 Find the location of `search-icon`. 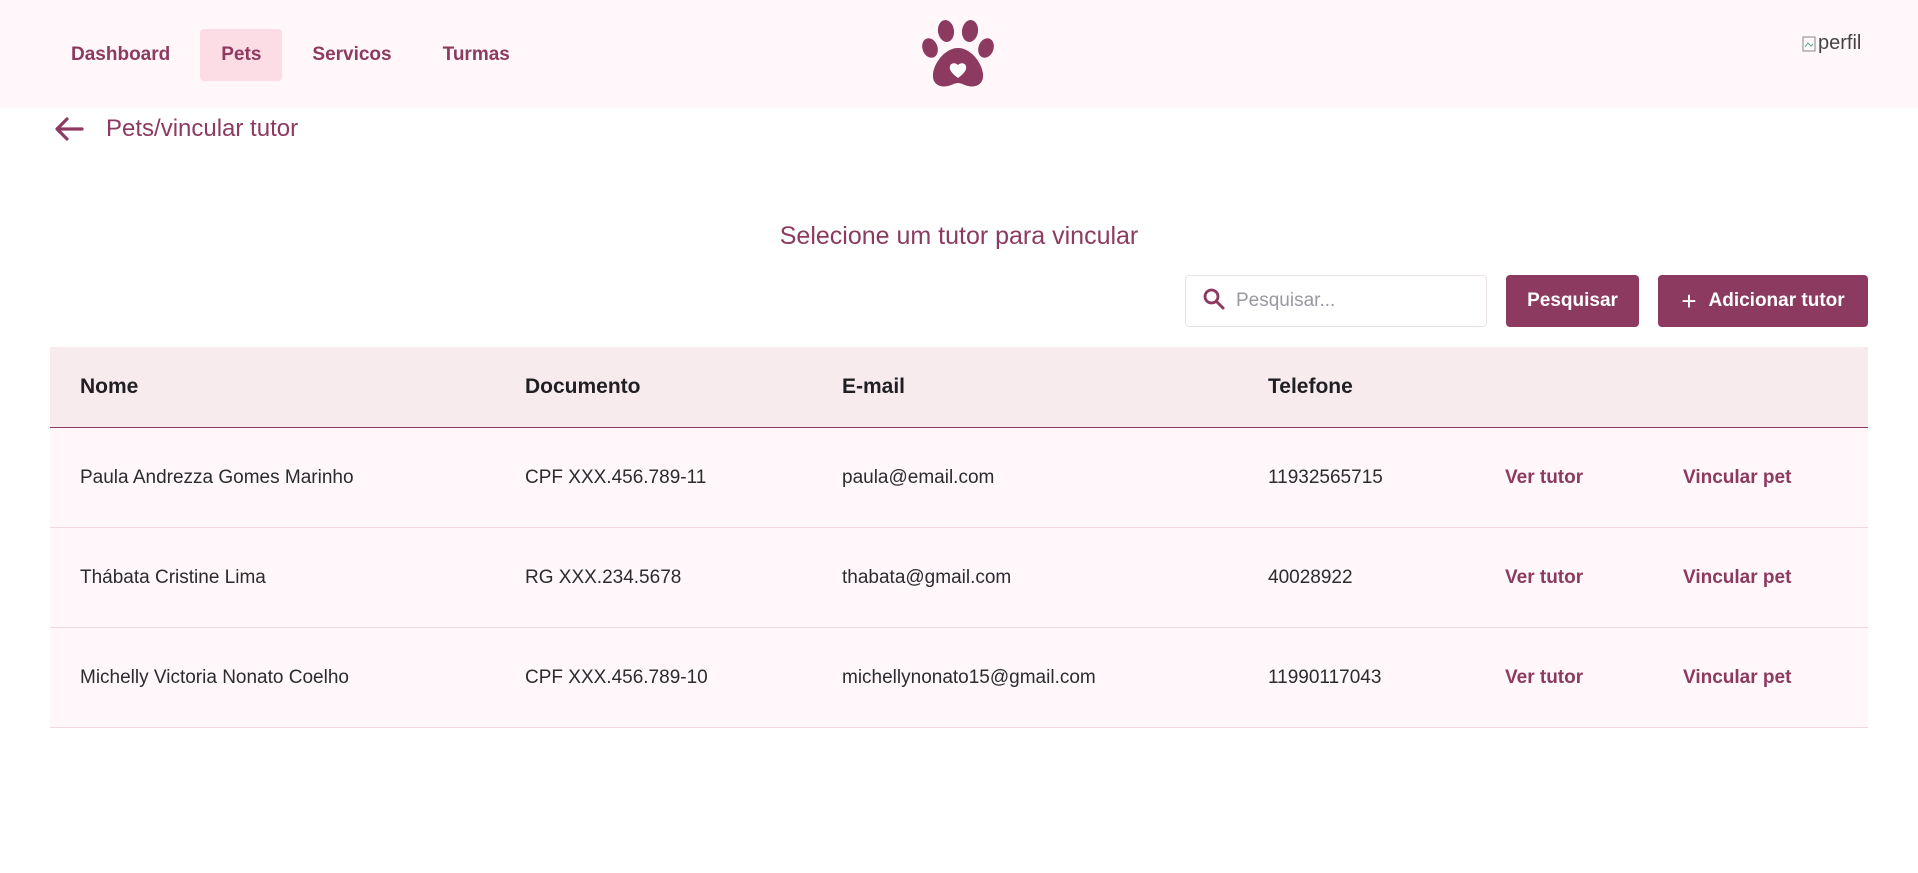

search-icon is located at coordinates (1214, 301).